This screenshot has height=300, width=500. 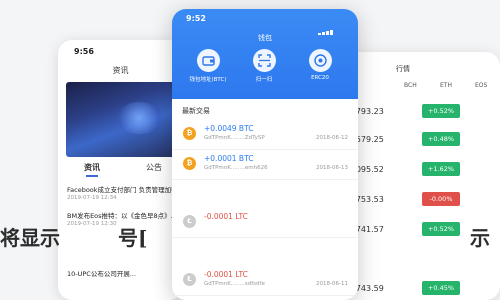 I want to click on token-icon, so click(x=320, y=60).